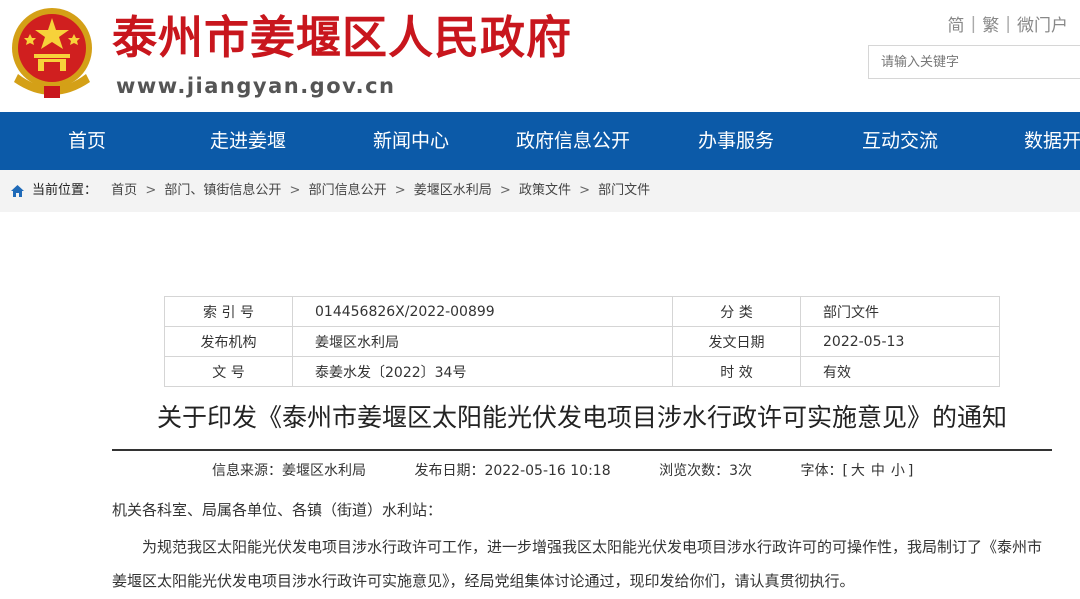 The image size is (1080, 599). Describe the element at coordinates (453, 190) in the screenshot. I see `breadcrumb-water-bureau: 姜堰区水利局` at that location.